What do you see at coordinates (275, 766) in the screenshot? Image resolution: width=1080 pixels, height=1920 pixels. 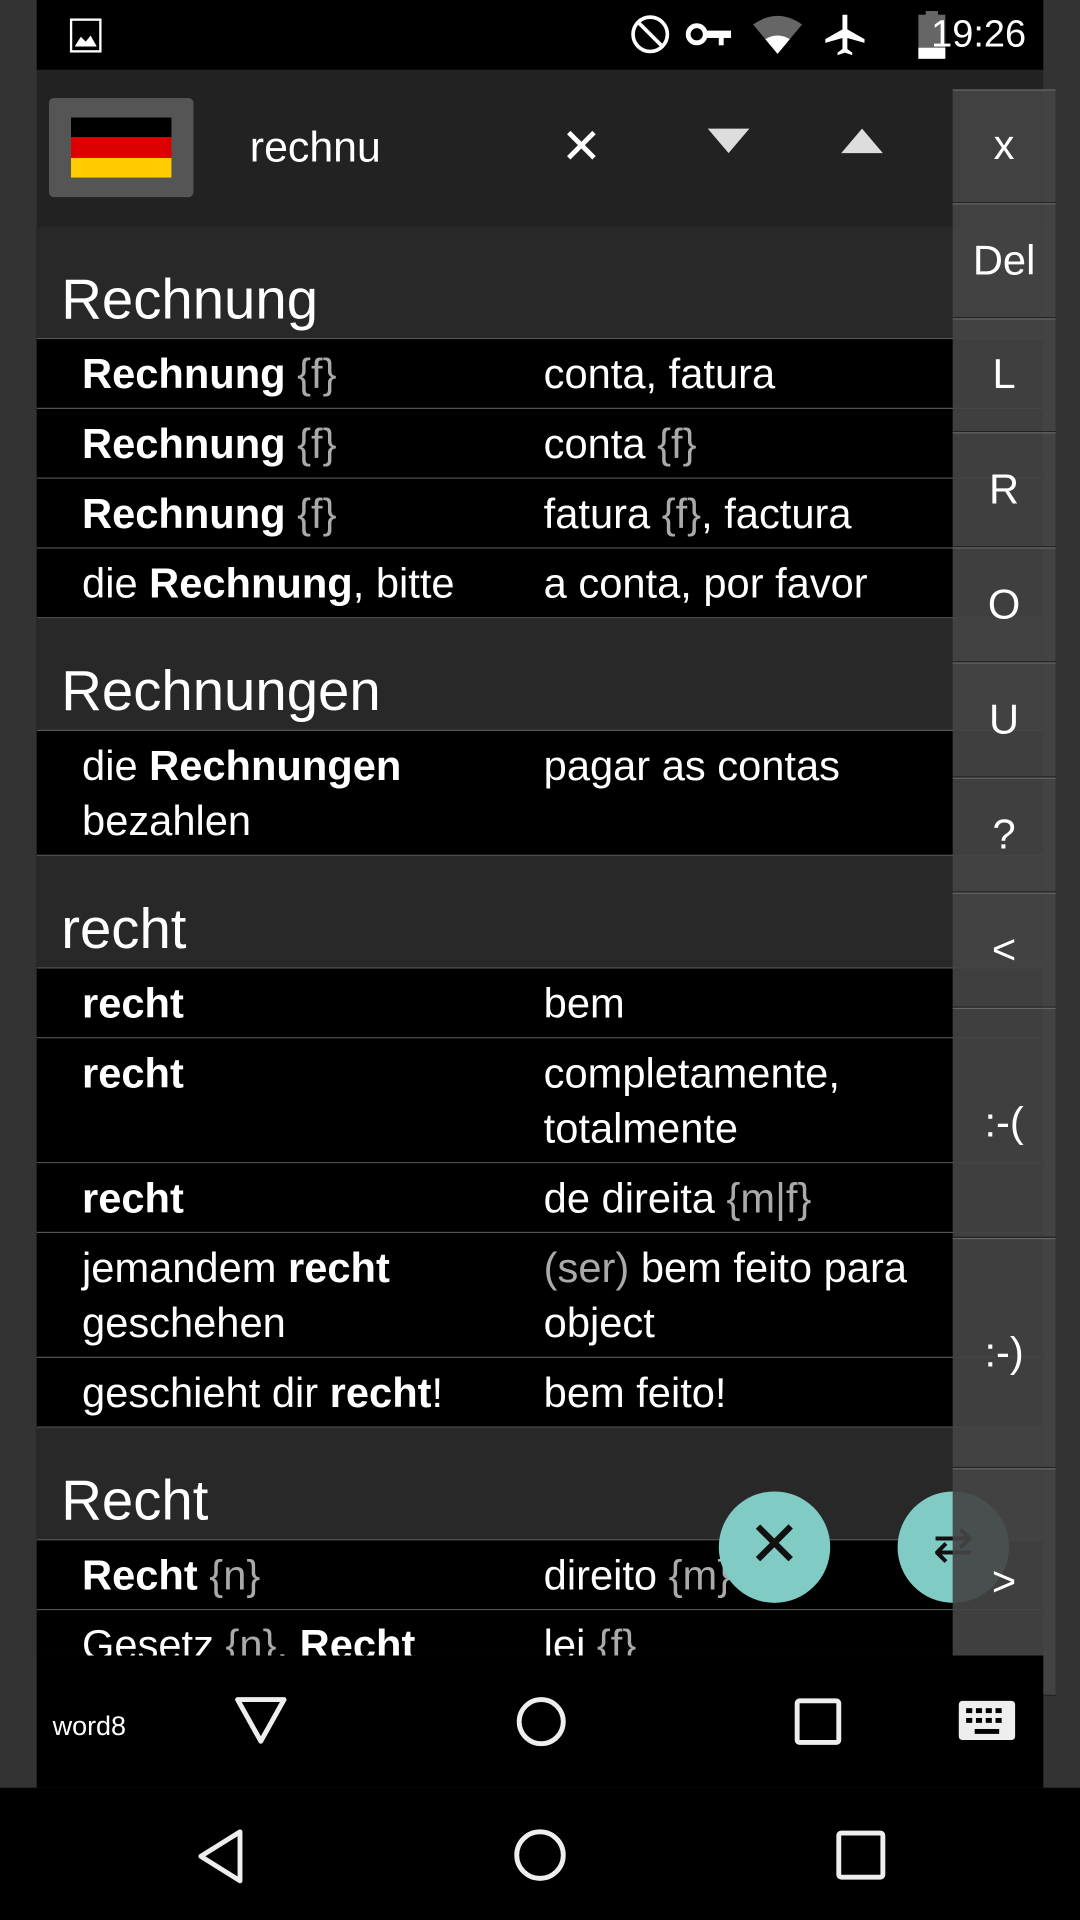 I see `headword: Rechnungen` at bounding box center [275, 766].